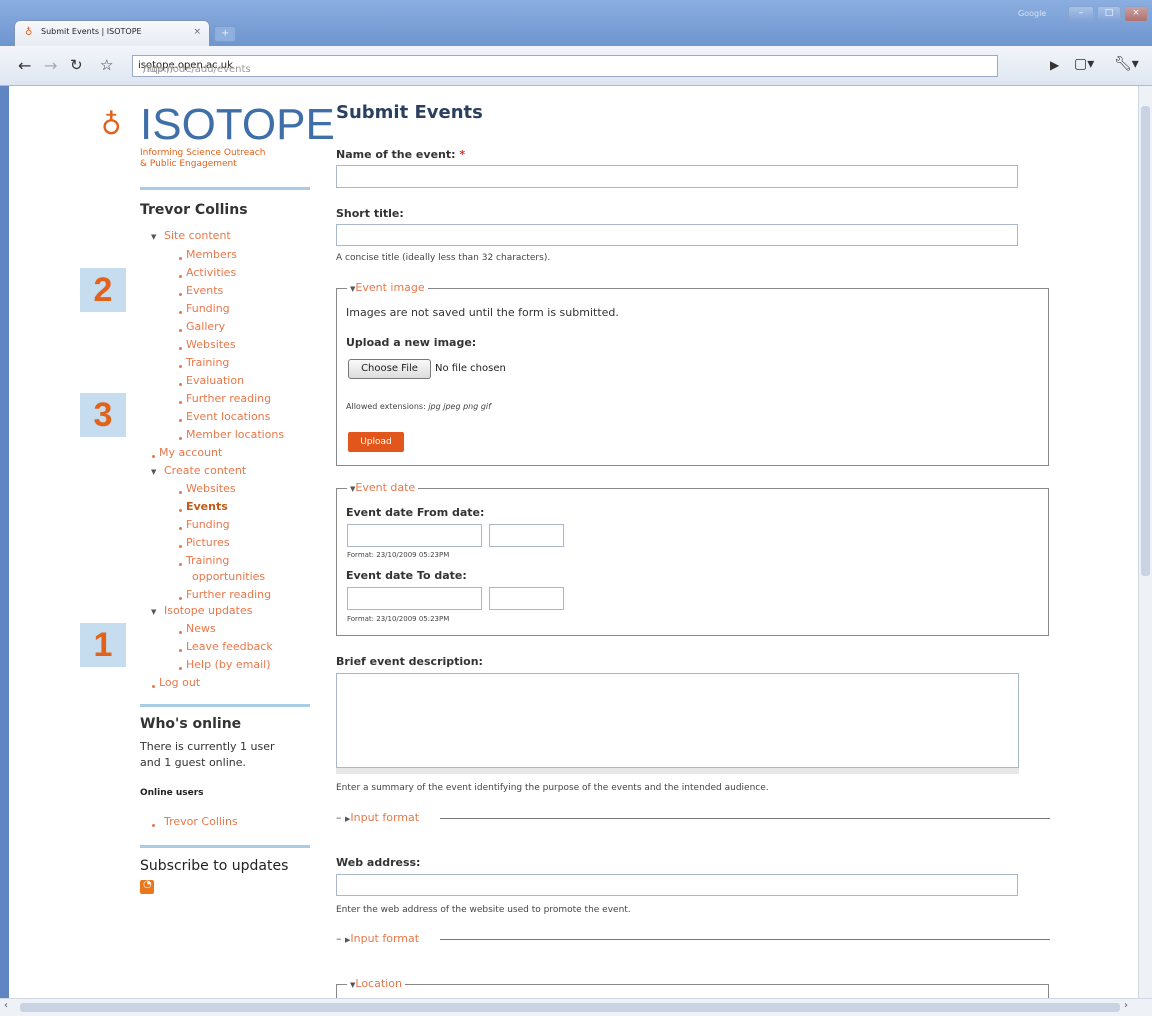 Image resolution: width=1152 pixels, height=1016 pixels. What do you see at coordinates (191, 724) in the screenshot?
I see `whos-online-title: Who's online` at bounding box center [191, 724].